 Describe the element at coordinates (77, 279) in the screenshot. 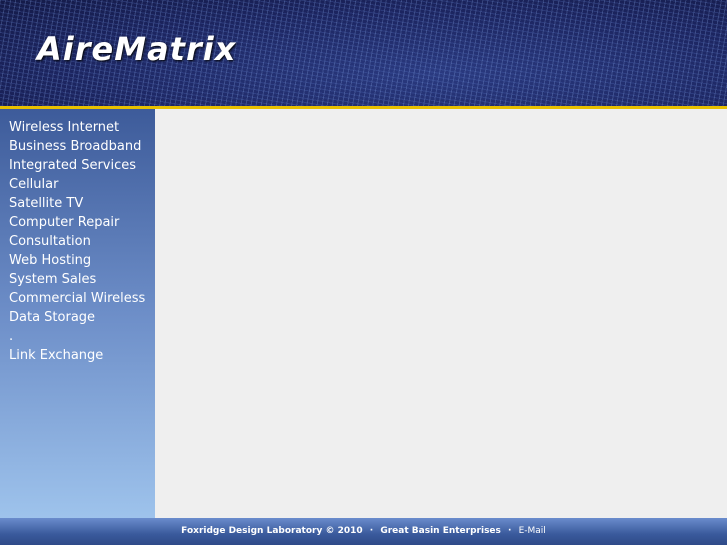

I see `nav-system-sales: System Sales` at that location.